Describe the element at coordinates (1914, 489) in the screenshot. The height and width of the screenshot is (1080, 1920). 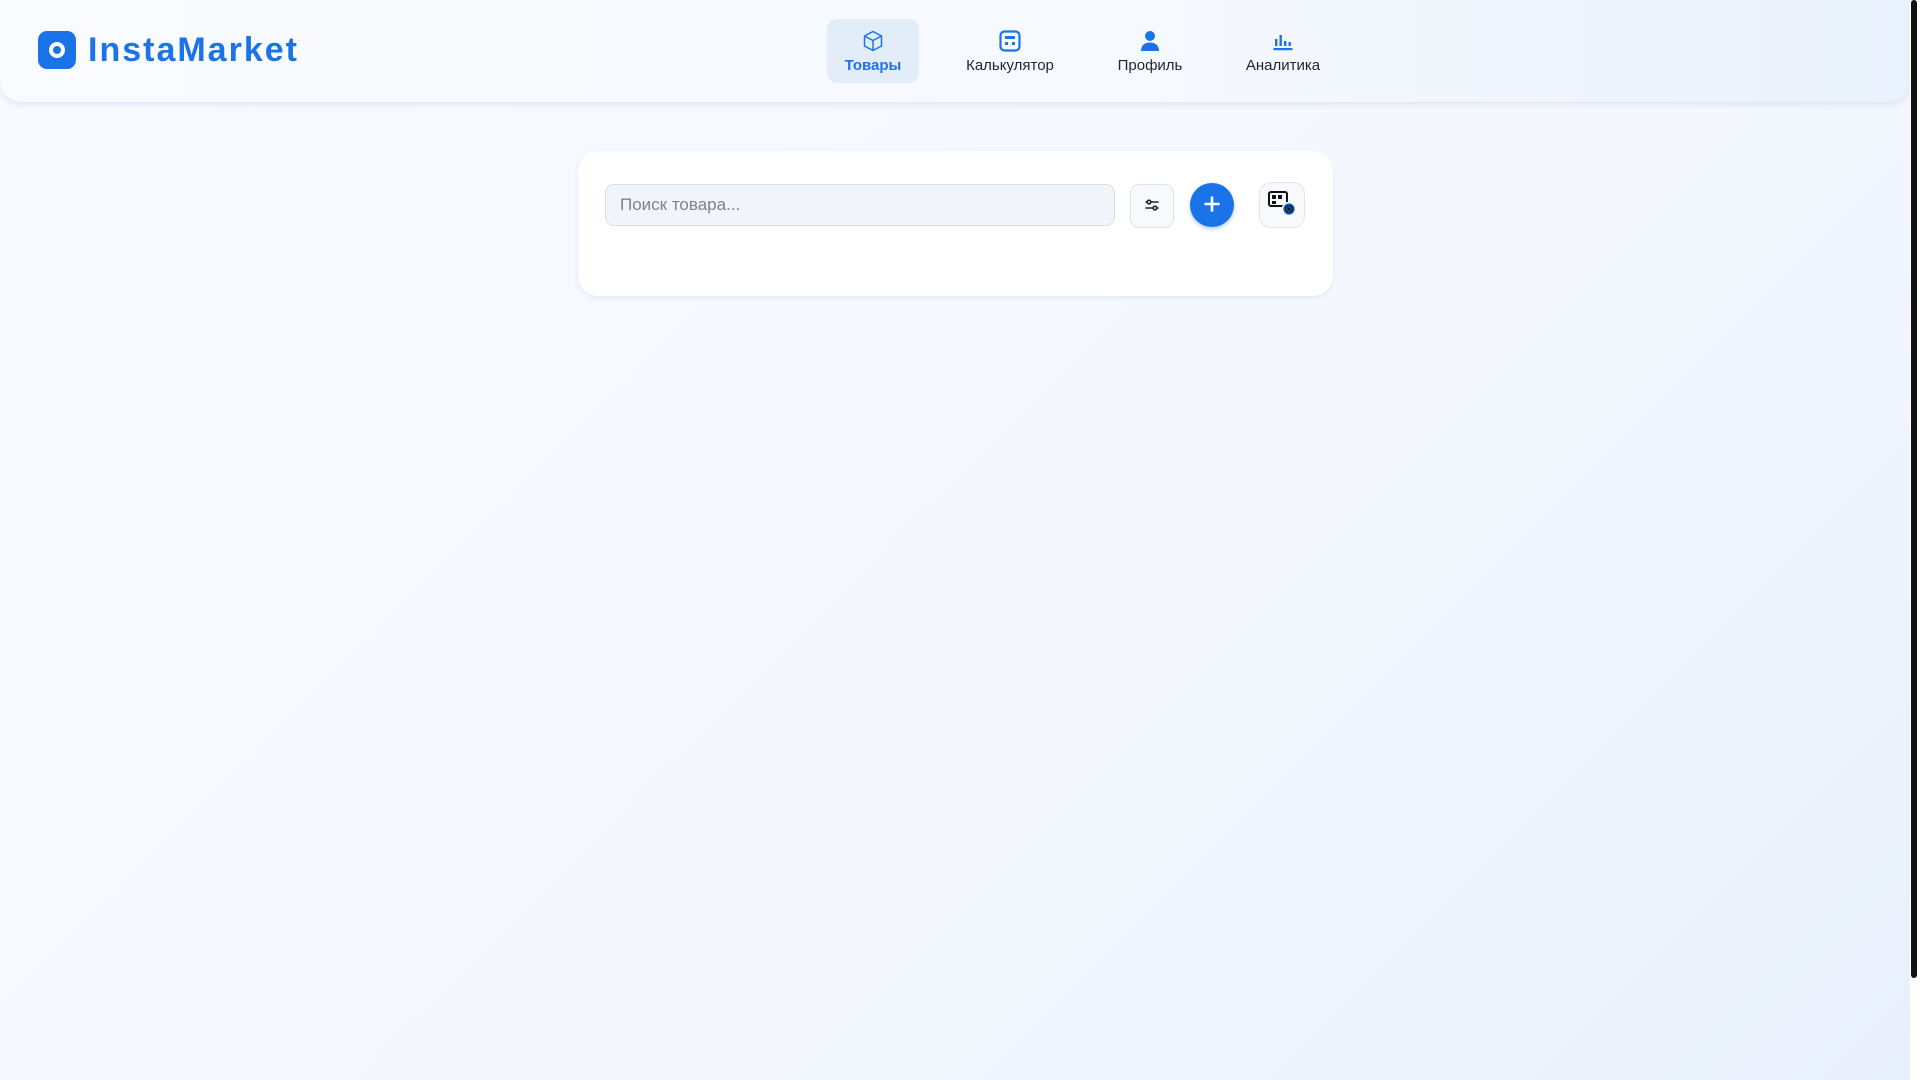
I see `scrollbar-thumb` at that location.